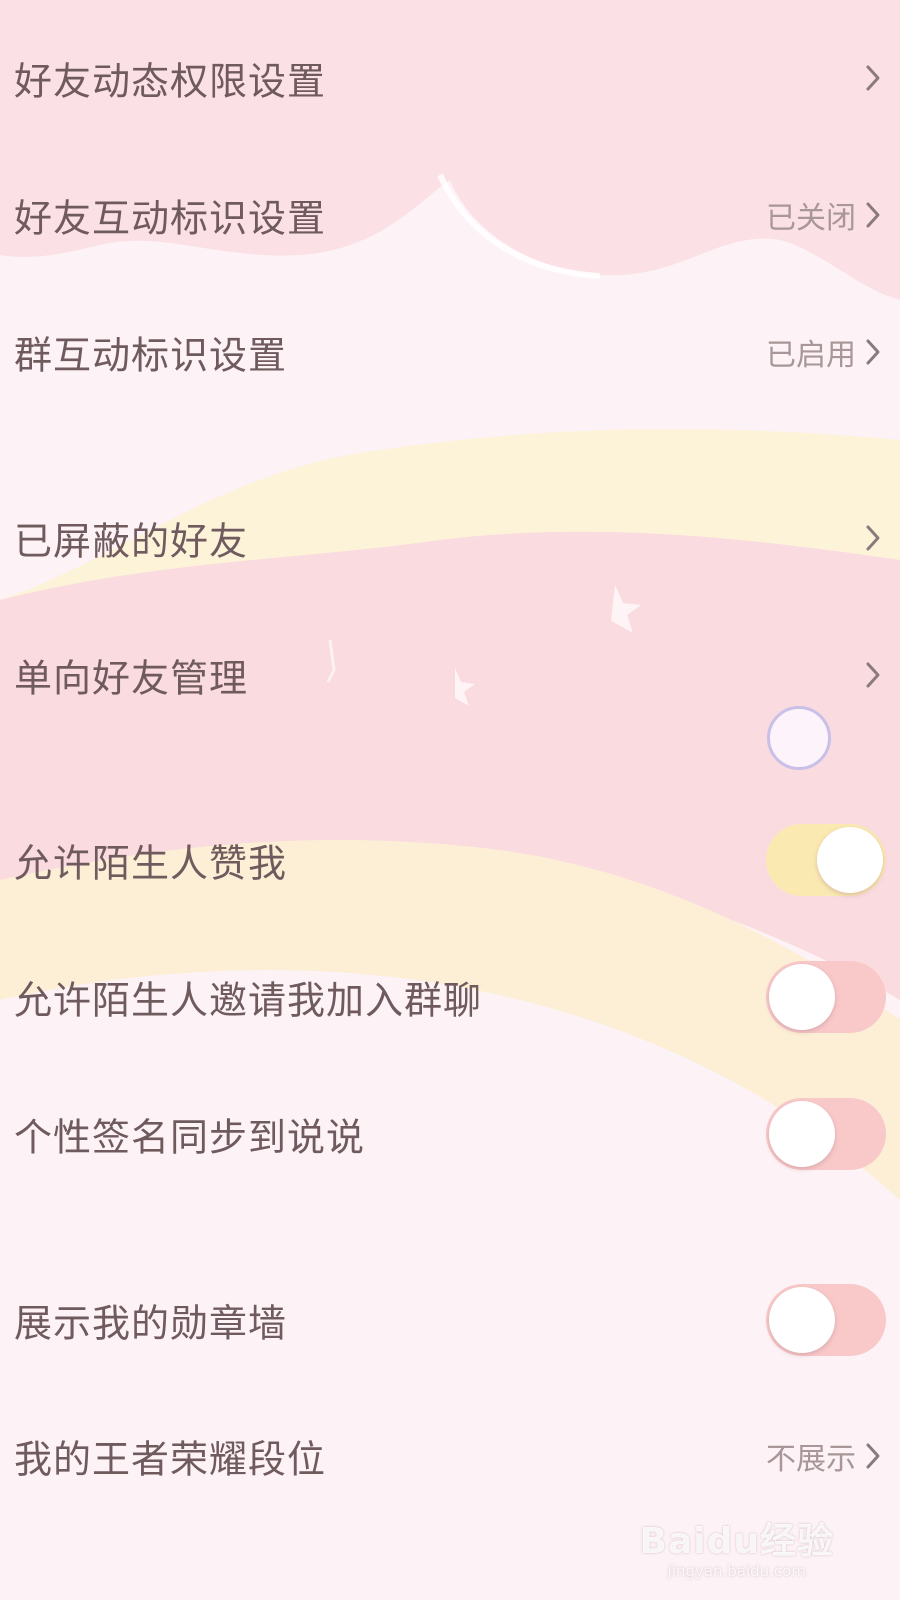 Image resolution: width=900 pixels, height=1600 pixels. Describe the element at coordinates (151, 355) in the screenshot. I see `settings-row-label: 群互动标识设置` at that location.